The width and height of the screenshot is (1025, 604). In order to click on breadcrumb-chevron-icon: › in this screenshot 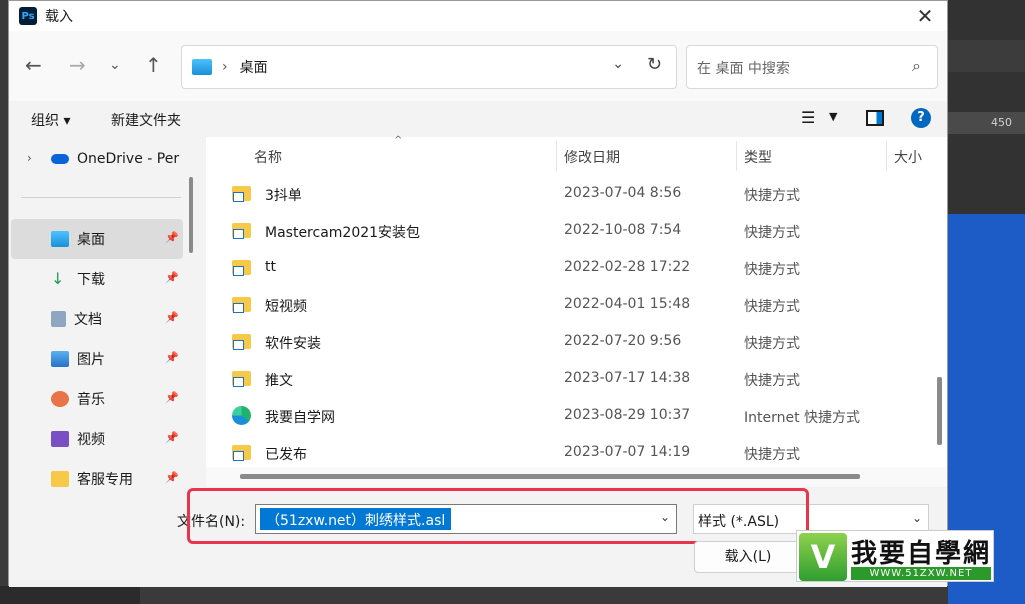, I will do `click(225, 67)`.